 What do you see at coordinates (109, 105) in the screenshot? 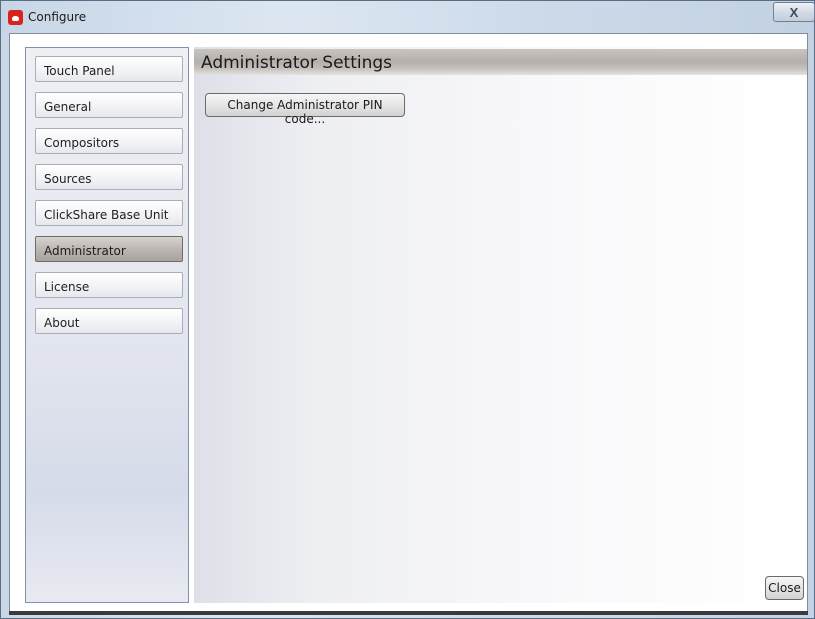
I see `sidebar-item-general: General` at bounding box center [109, 105].